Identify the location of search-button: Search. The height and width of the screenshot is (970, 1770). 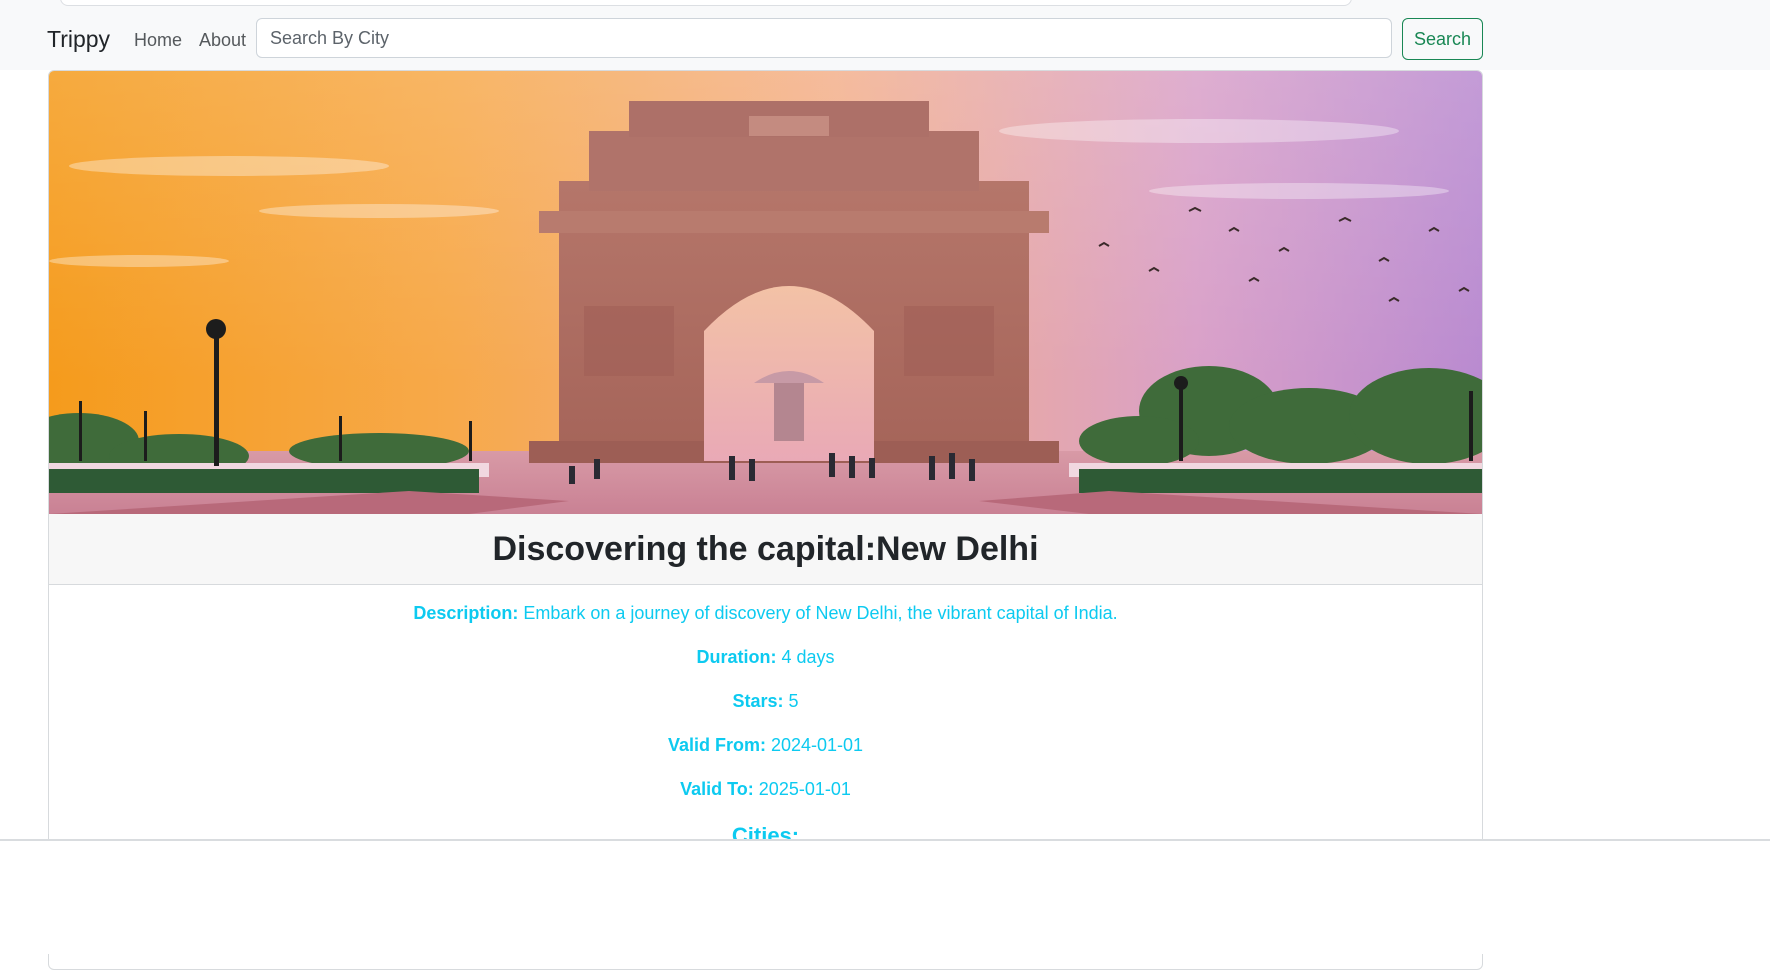
(1442, 39).